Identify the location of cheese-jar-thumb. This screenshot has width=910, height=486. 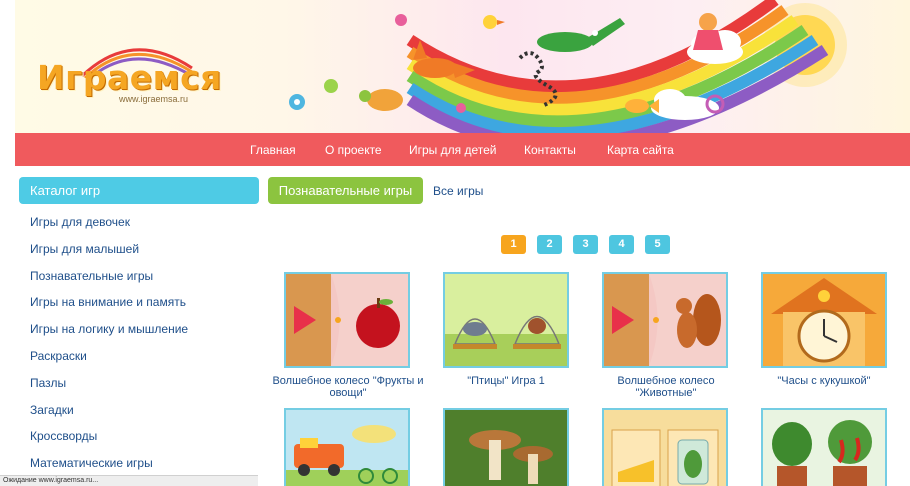
(665, 448).